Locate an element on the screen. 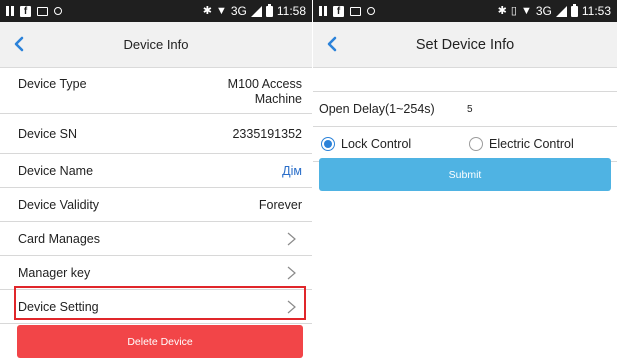 Image resolution: width=617 pixels, height=358 pixels. nav-bar: Set Device Info is located at coordinates (465, 45).